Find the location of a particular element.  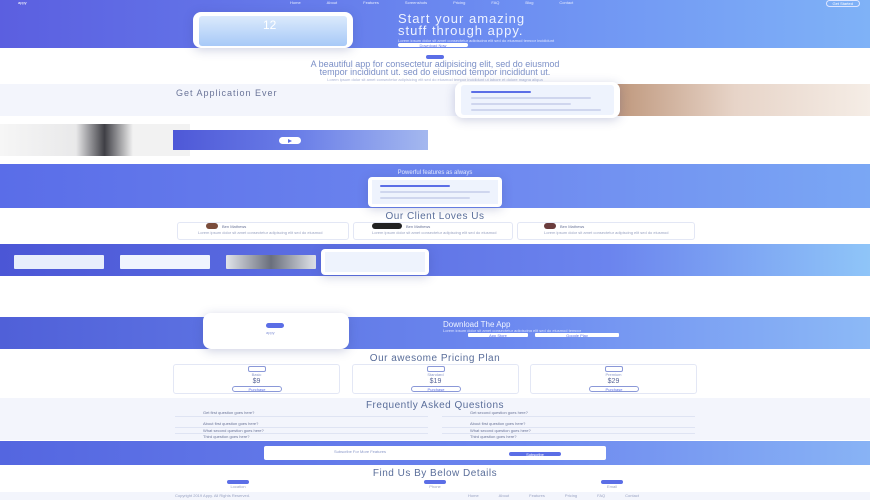

nav-item-features: Features is located at coordinates (371, 2).